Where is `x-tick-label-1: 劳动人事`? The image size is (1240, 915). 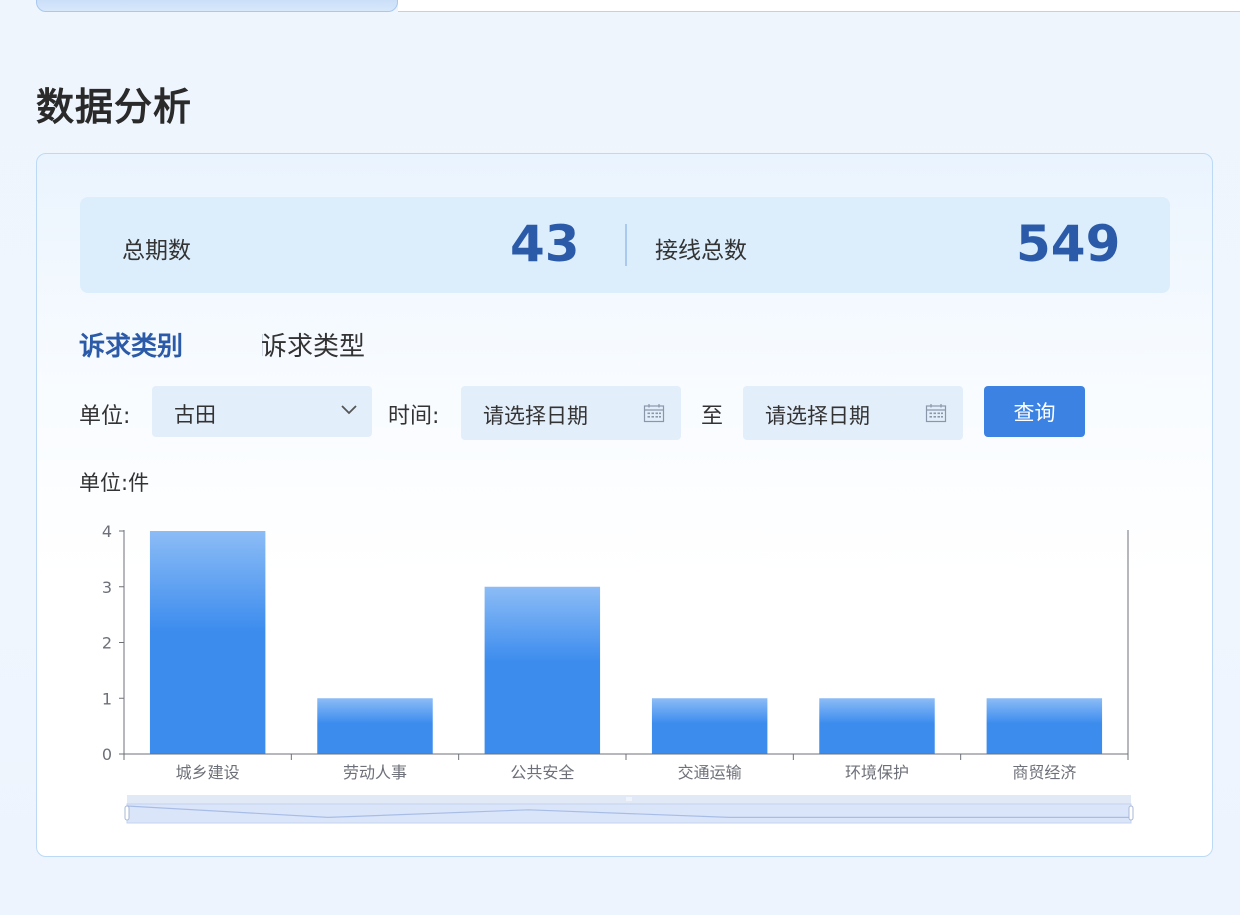 x-tick-label-1: 劳动人事 is located at coordinates (375, 772).